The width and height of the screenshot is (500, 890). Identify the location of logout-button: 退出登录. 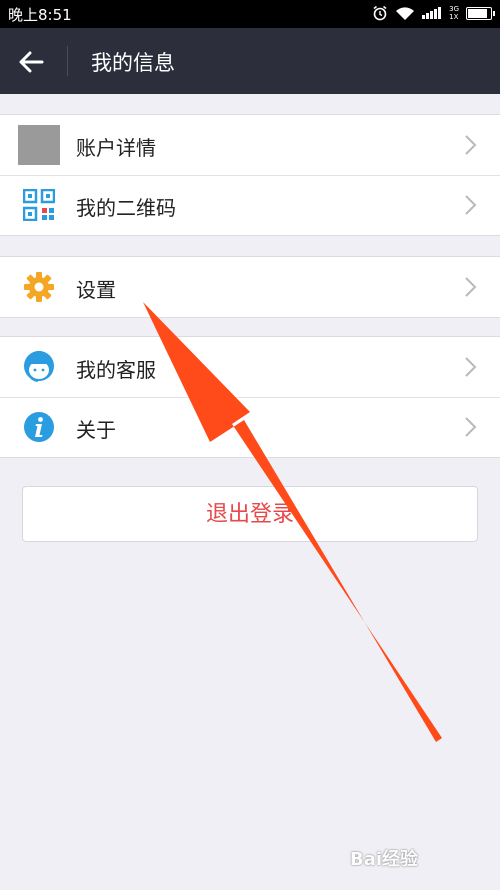
(250, 514).